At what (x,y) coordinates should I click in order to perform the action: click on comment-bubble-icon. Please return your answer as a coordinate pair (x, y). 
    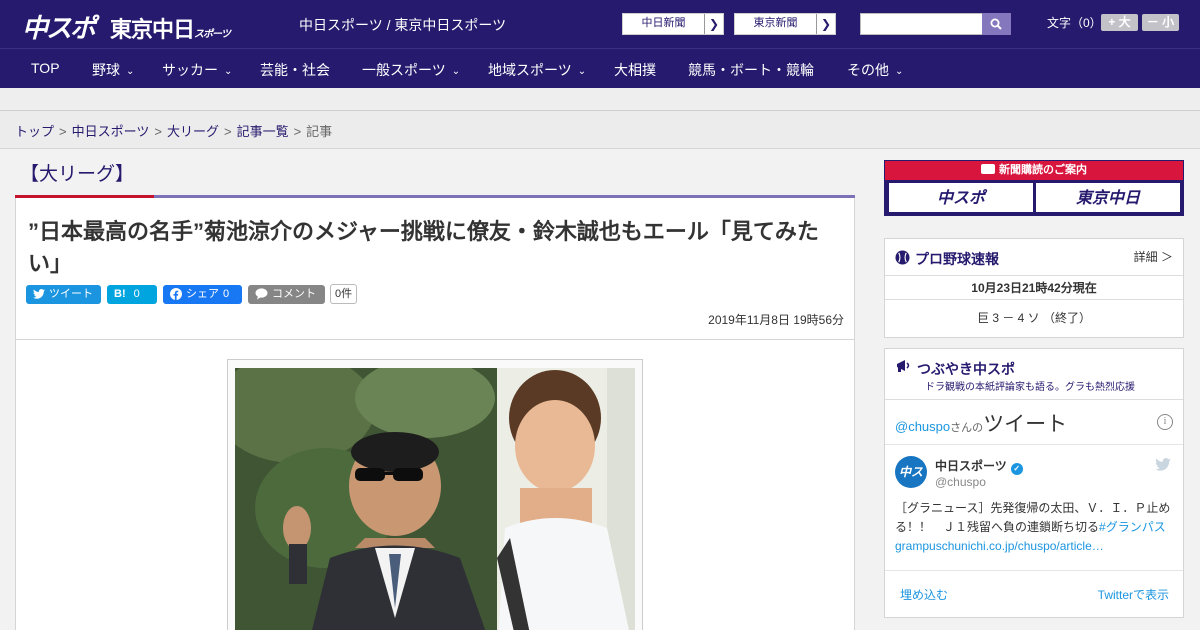
    Looking at the image, I should click on (261, 294).